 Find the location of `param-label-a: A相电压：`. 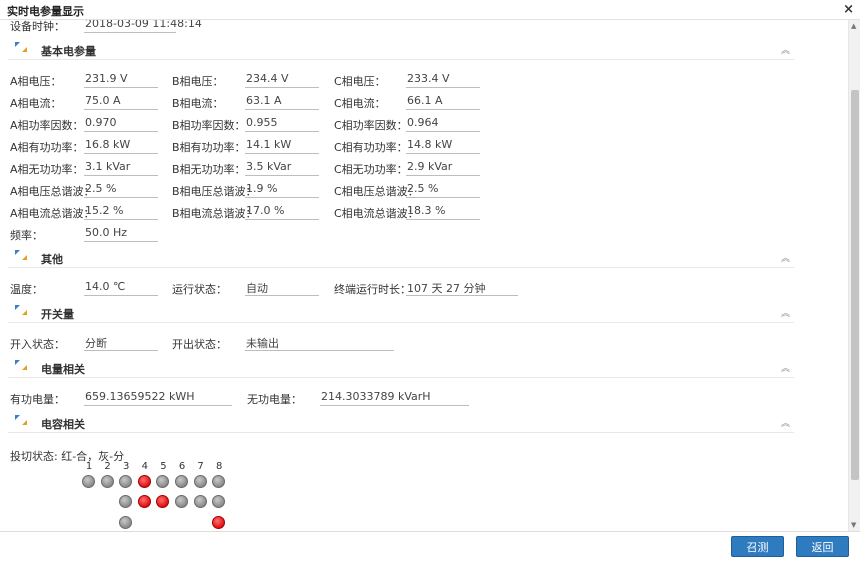

param-label-a: A相电压： is located at coordinates (36, 81).